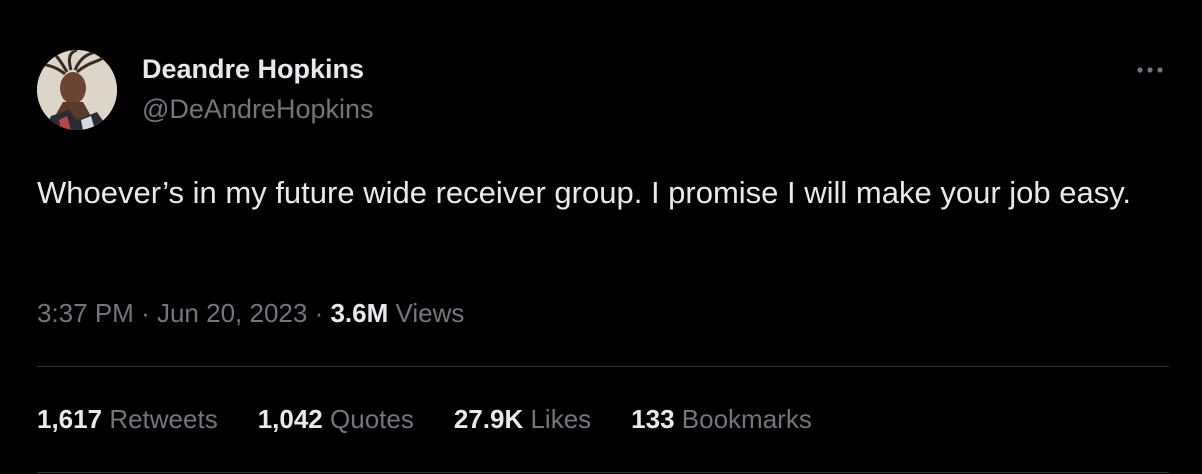 The image size is (1202, 474). I want to click on bottom-divider, so click(603, 472).